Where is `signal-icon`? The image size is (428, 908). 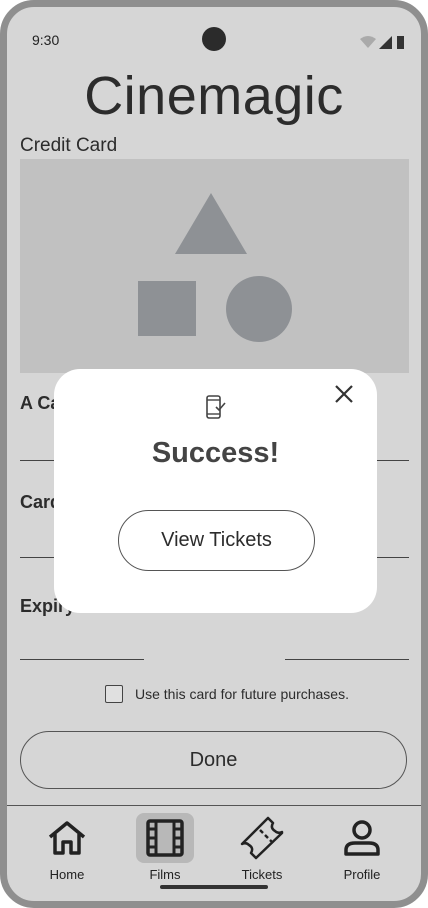
signal-icon is located at coordinates (385, 42).